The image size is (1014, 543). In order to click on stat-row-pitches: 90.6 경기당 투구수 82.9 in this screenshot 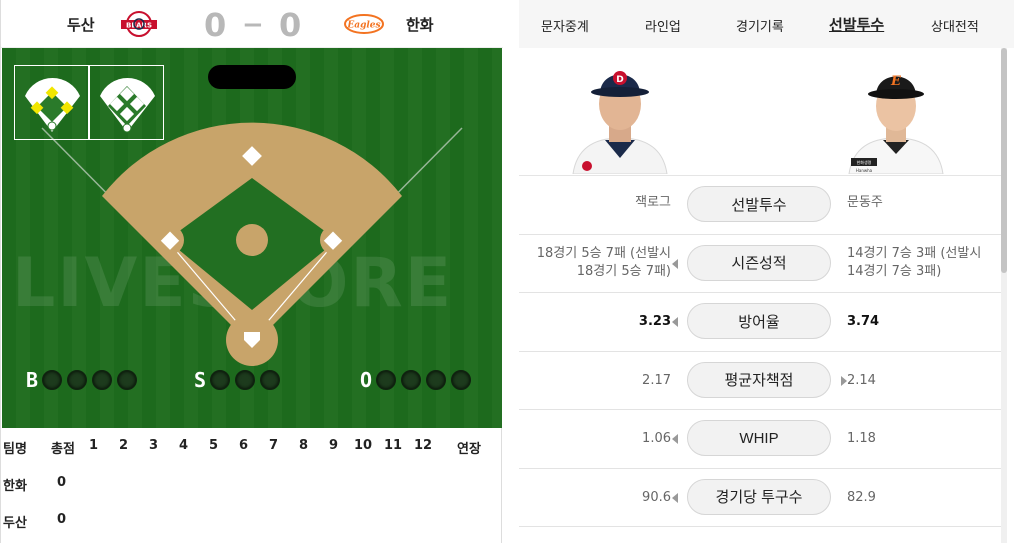, I will do `click(760, 498)`.